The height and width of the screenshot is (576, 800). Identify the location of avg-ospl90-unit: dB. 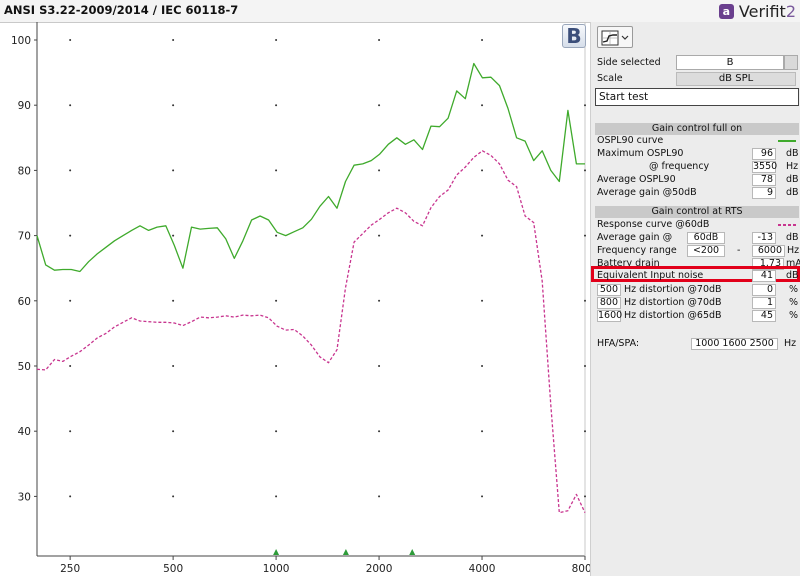
(792, 179).